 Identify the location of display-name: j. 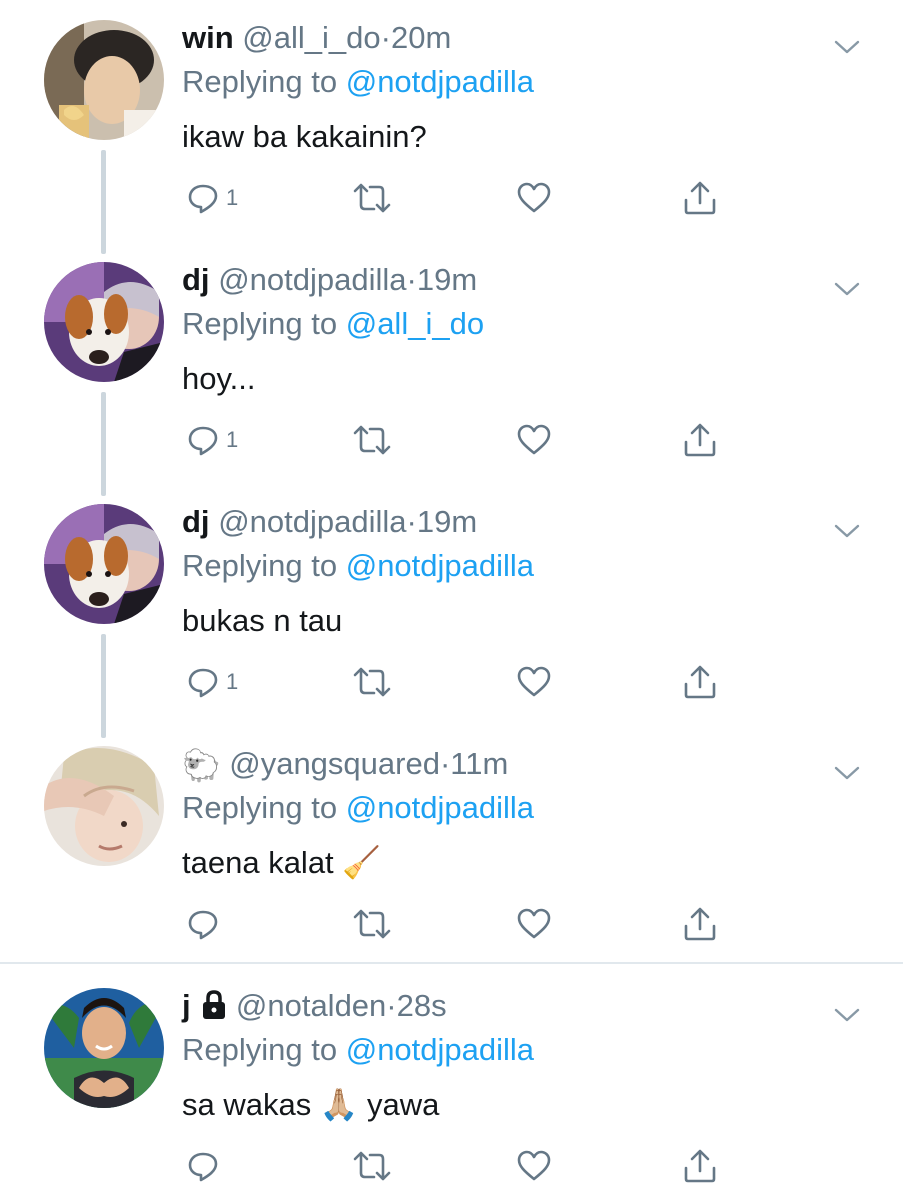
(186, 1005).